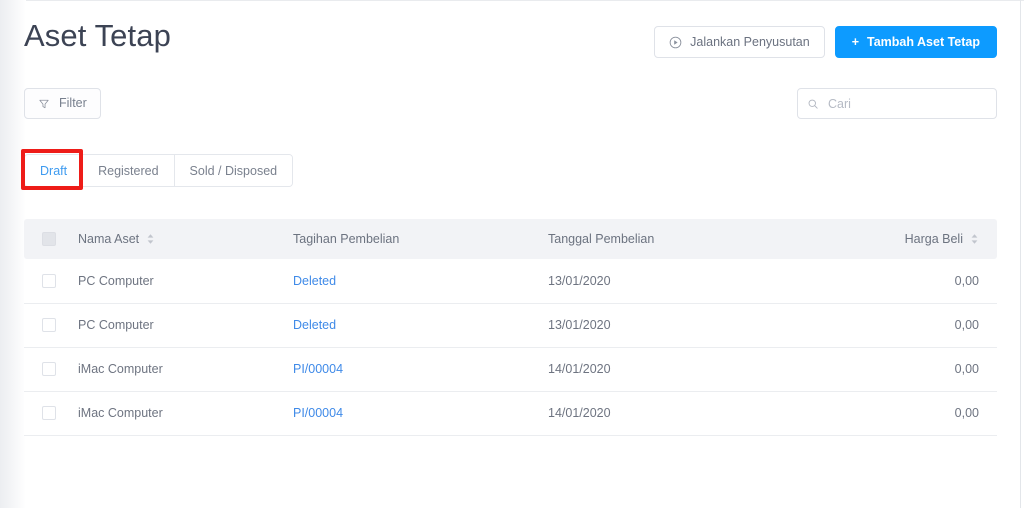 This screenshot has width=1024, height=508. I want to click on tab-registered: Registered, so click(129, 170).